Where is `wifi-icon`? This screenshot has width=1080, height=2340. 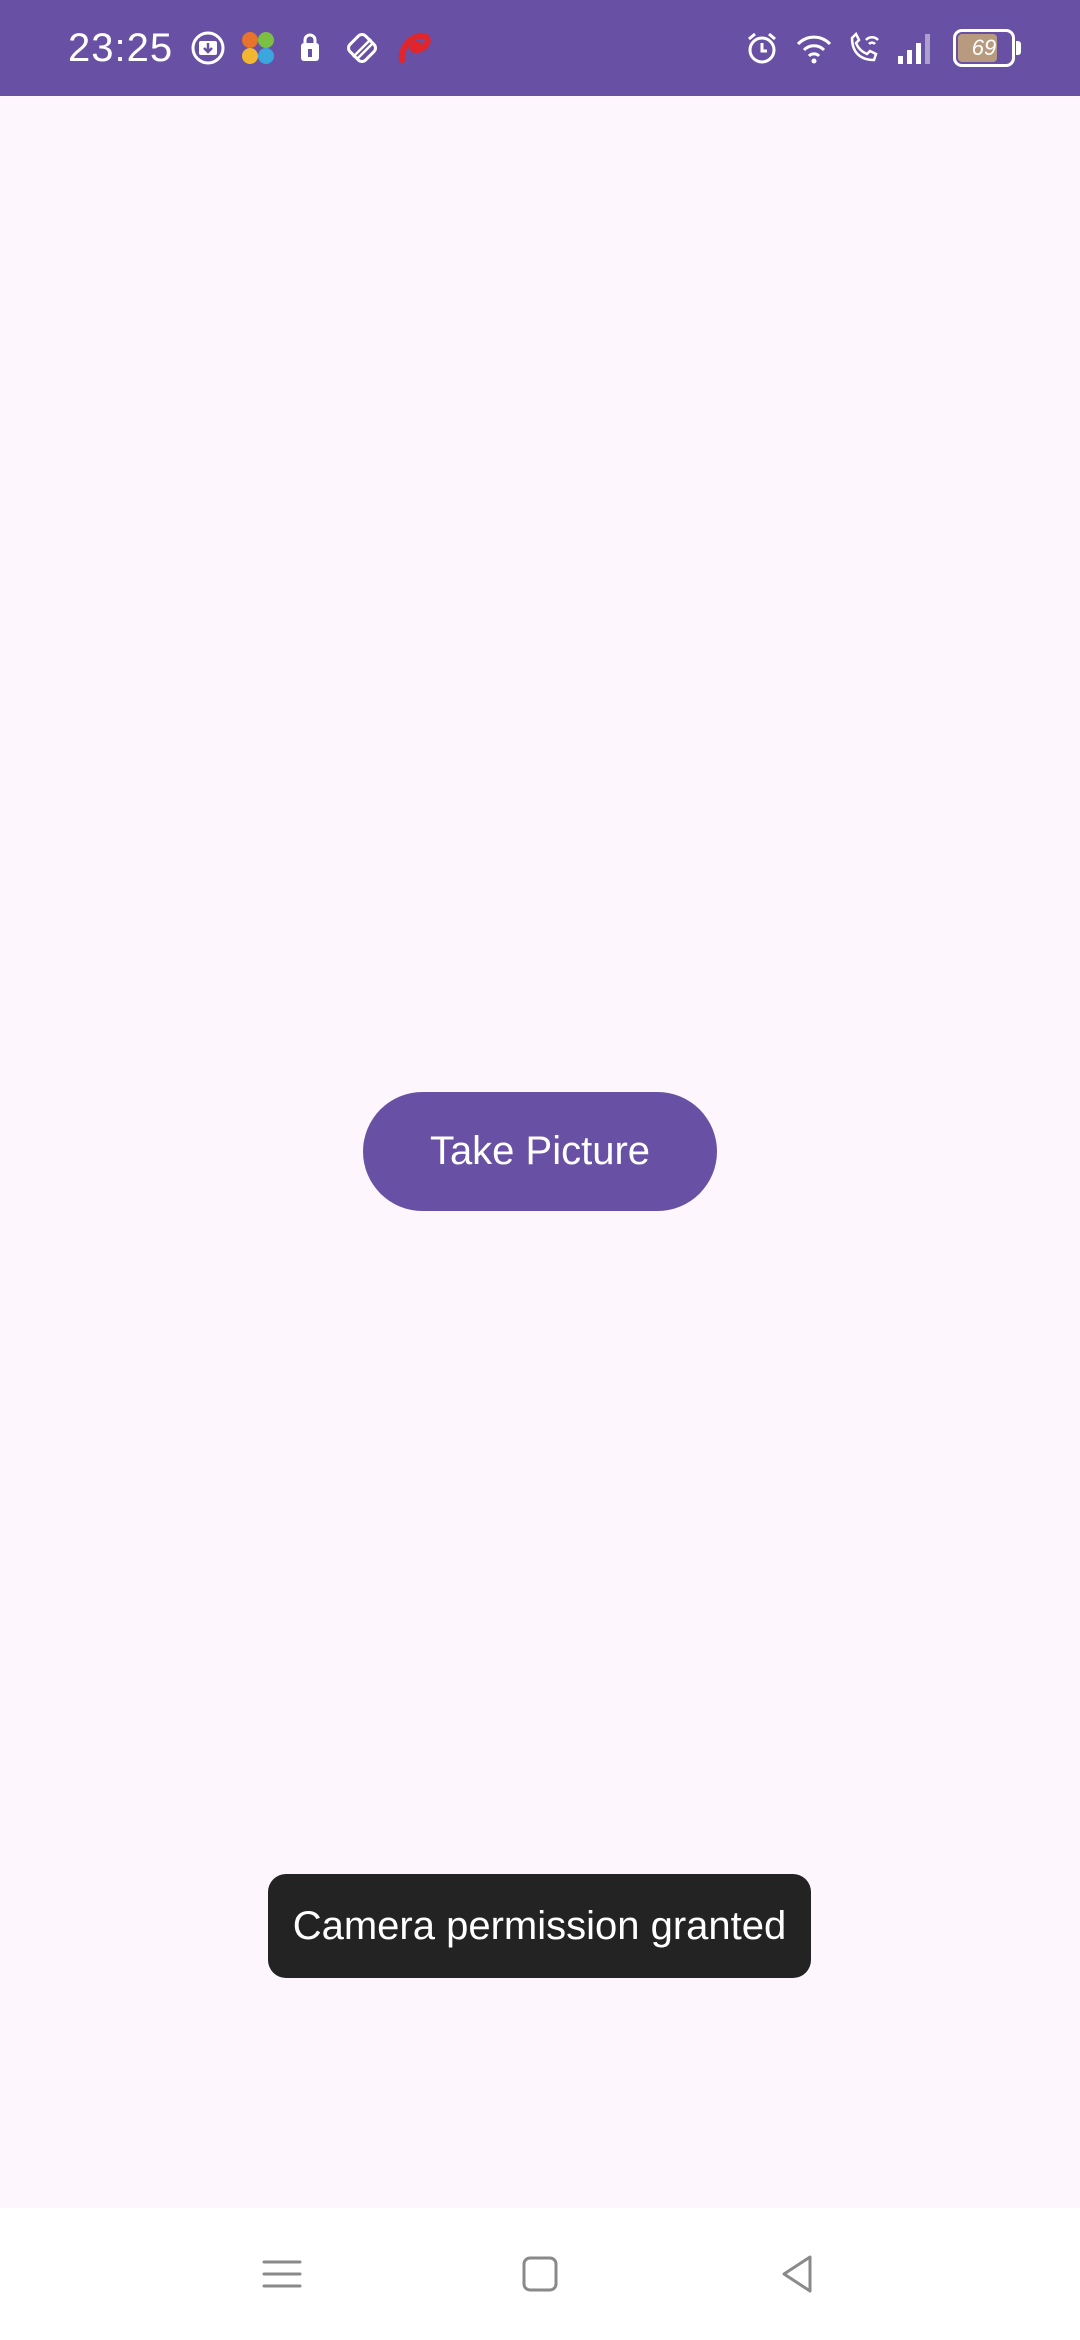 wifi-icon is located at coordinates (814, 49).